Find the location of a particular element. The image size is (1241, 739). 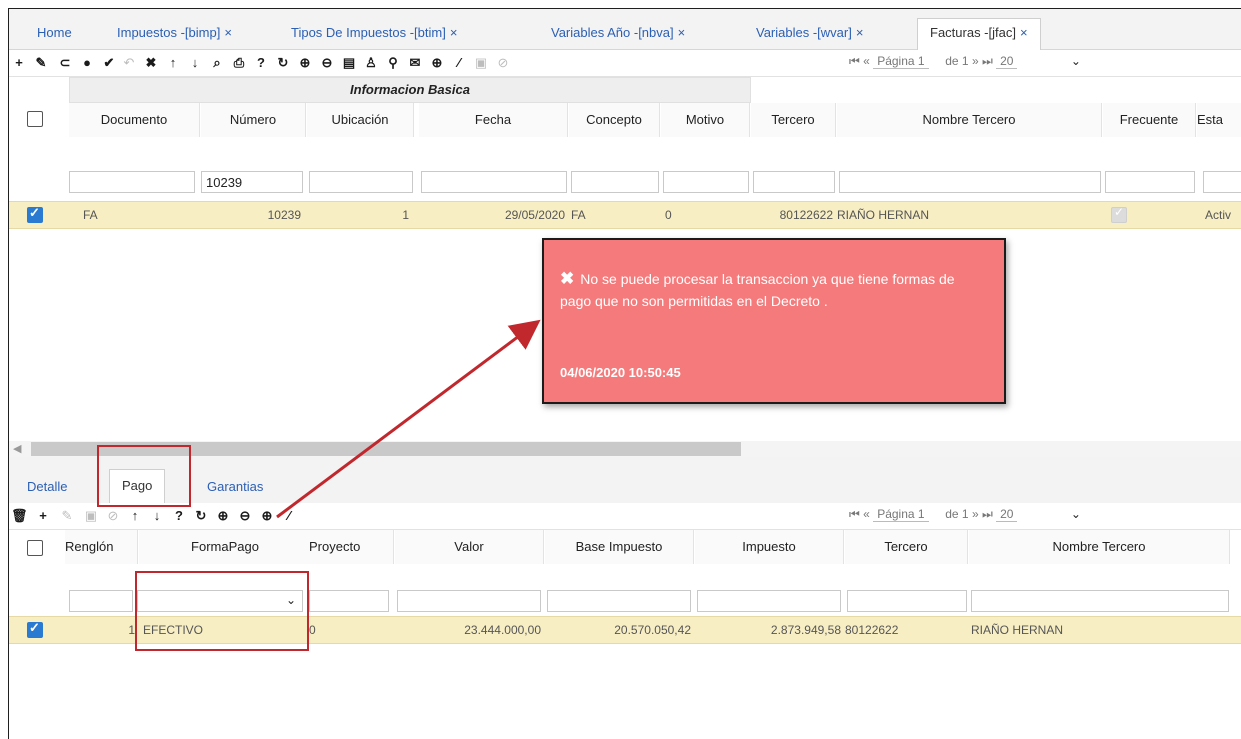

print-icon: ⎙ is located at coordinates (239, 63).